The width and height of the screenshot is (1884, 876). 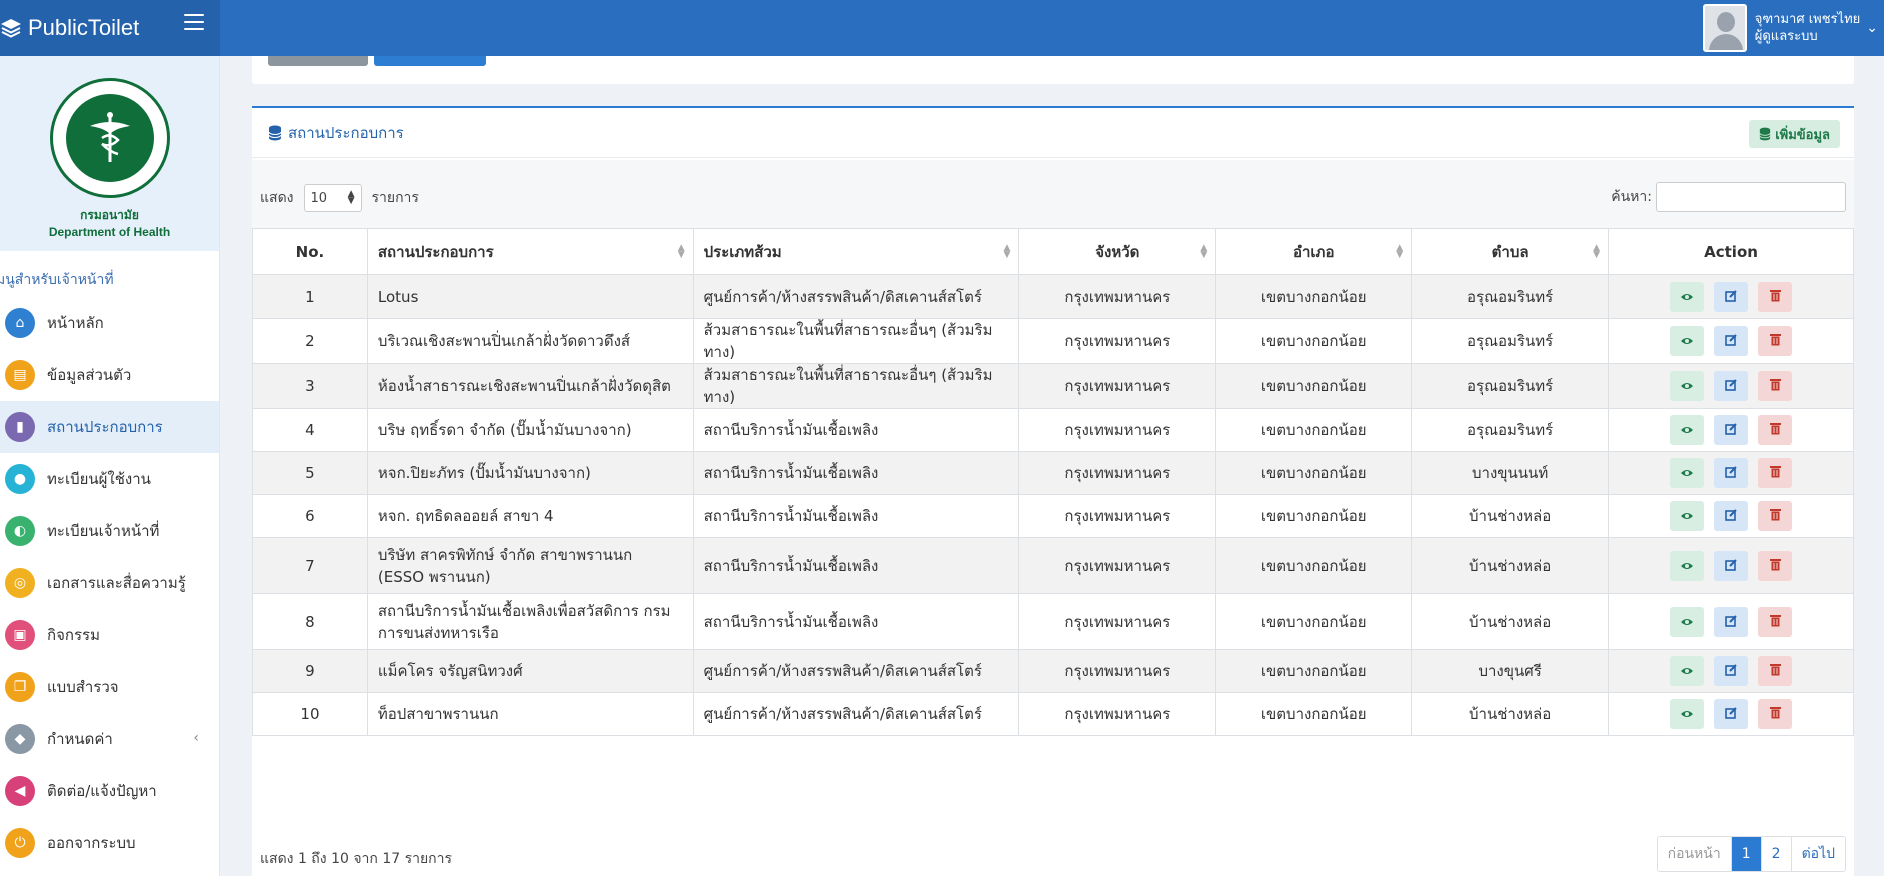 What do you see at coordinates (109, 232) in the screenshot?
I see `dept-name-english: Department of Health` at bounding box center [109, 232].